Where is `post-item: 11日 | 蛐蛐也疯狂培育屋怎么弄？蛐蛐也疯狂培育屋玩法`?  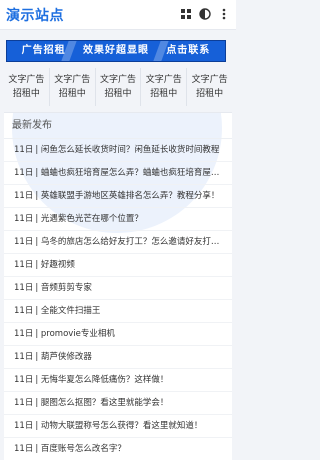 post-item: 11日 | 蛐蛐也疯狂培育屋怎么弄？蛐蛐也疯狂培育屋玩法 is located at coordinates (118, 173).